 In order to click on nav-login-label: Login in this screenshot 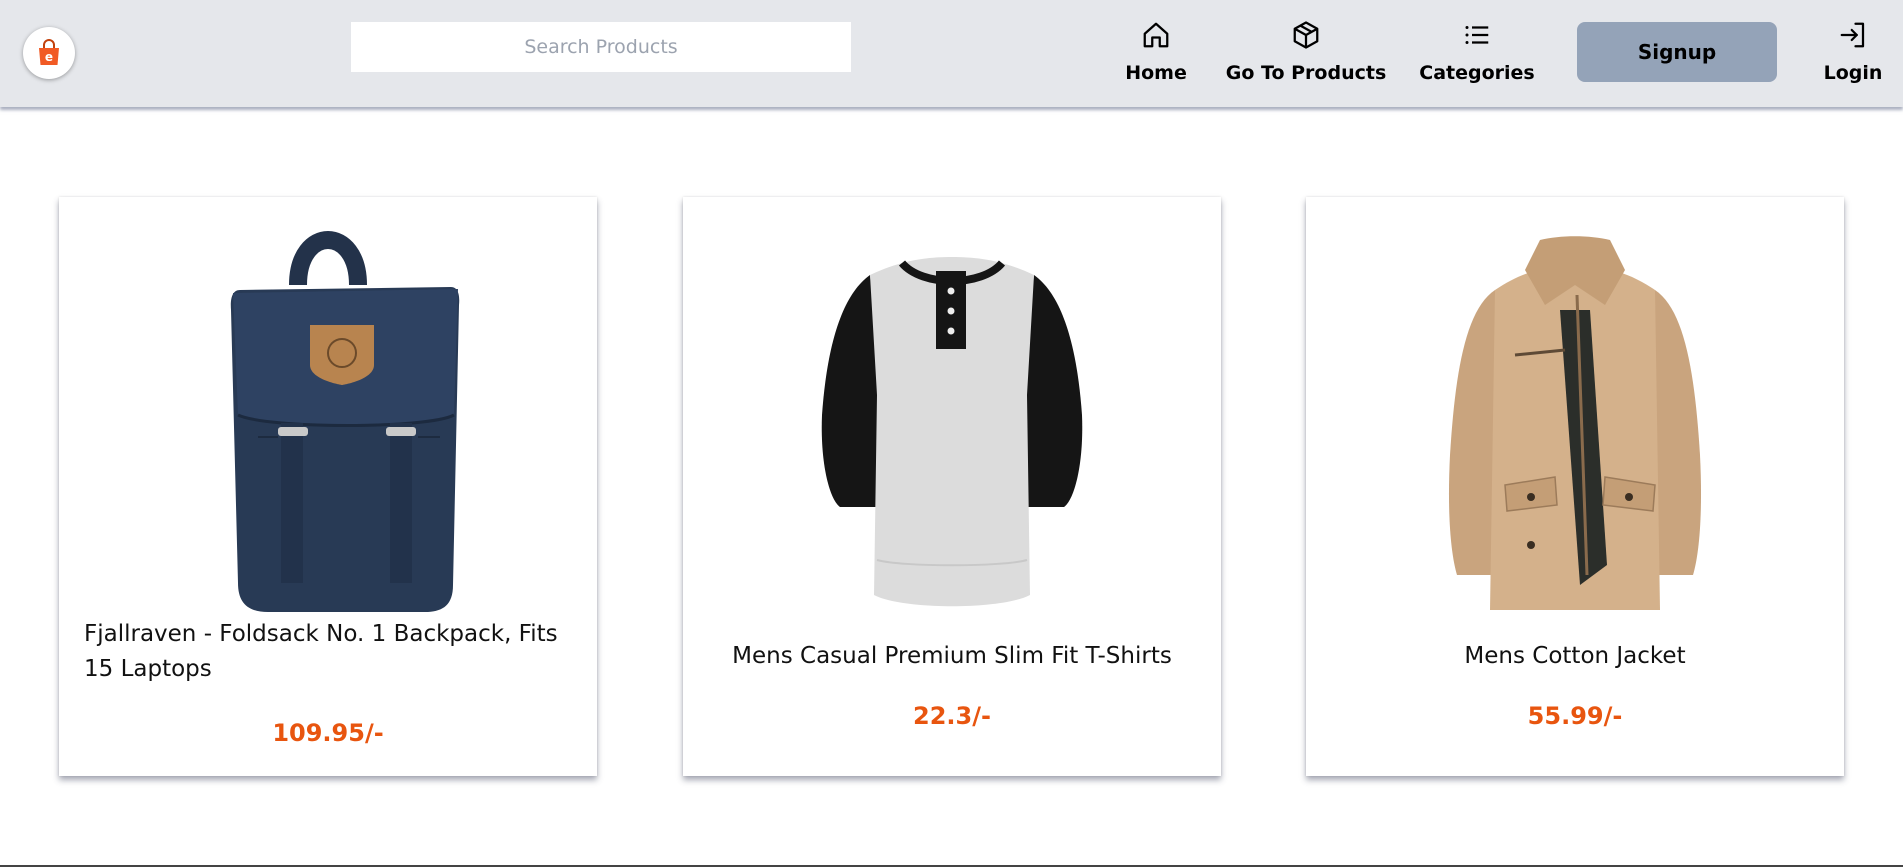, I will do `click(1853, 73)`.